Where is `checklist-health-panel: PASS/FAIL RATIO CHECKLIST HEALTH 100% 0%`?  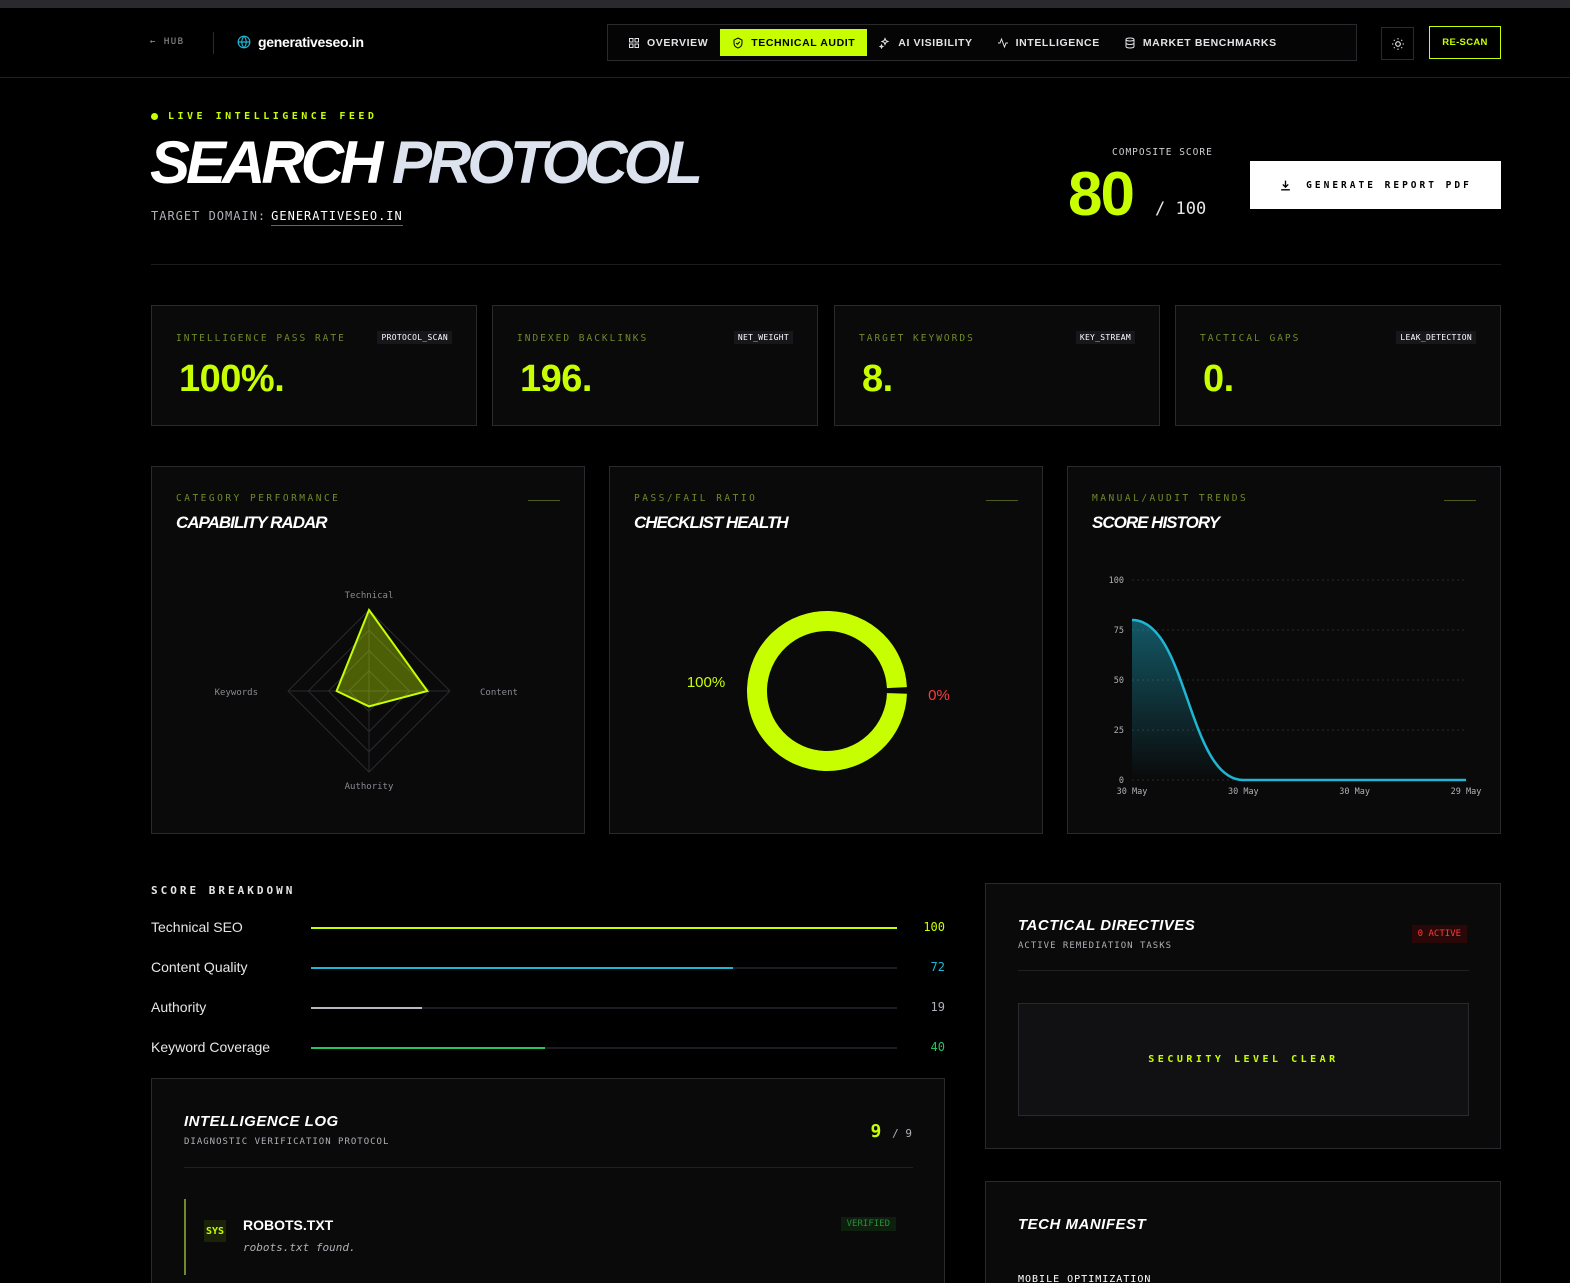 checklist-health-panel: PASS/FAIL RATIO CHECKLIST HEALTH 100% 0% is located at coordinates (826, 650).